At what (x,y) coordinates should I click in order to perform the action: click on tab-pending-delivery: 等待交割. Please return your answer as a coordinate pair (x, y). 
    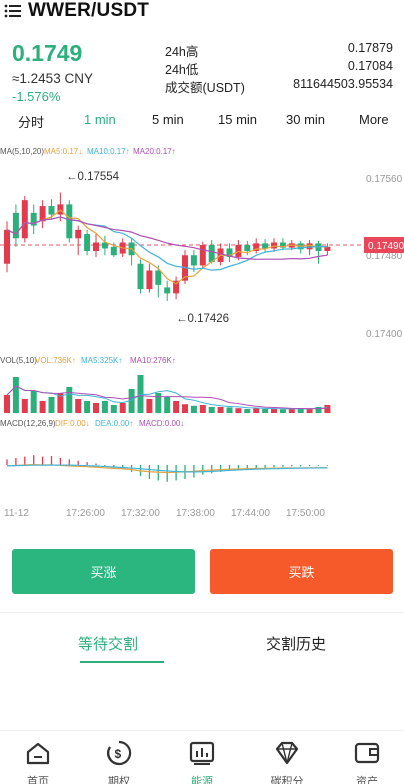
    Looking at the image, I should click on (108, 643).